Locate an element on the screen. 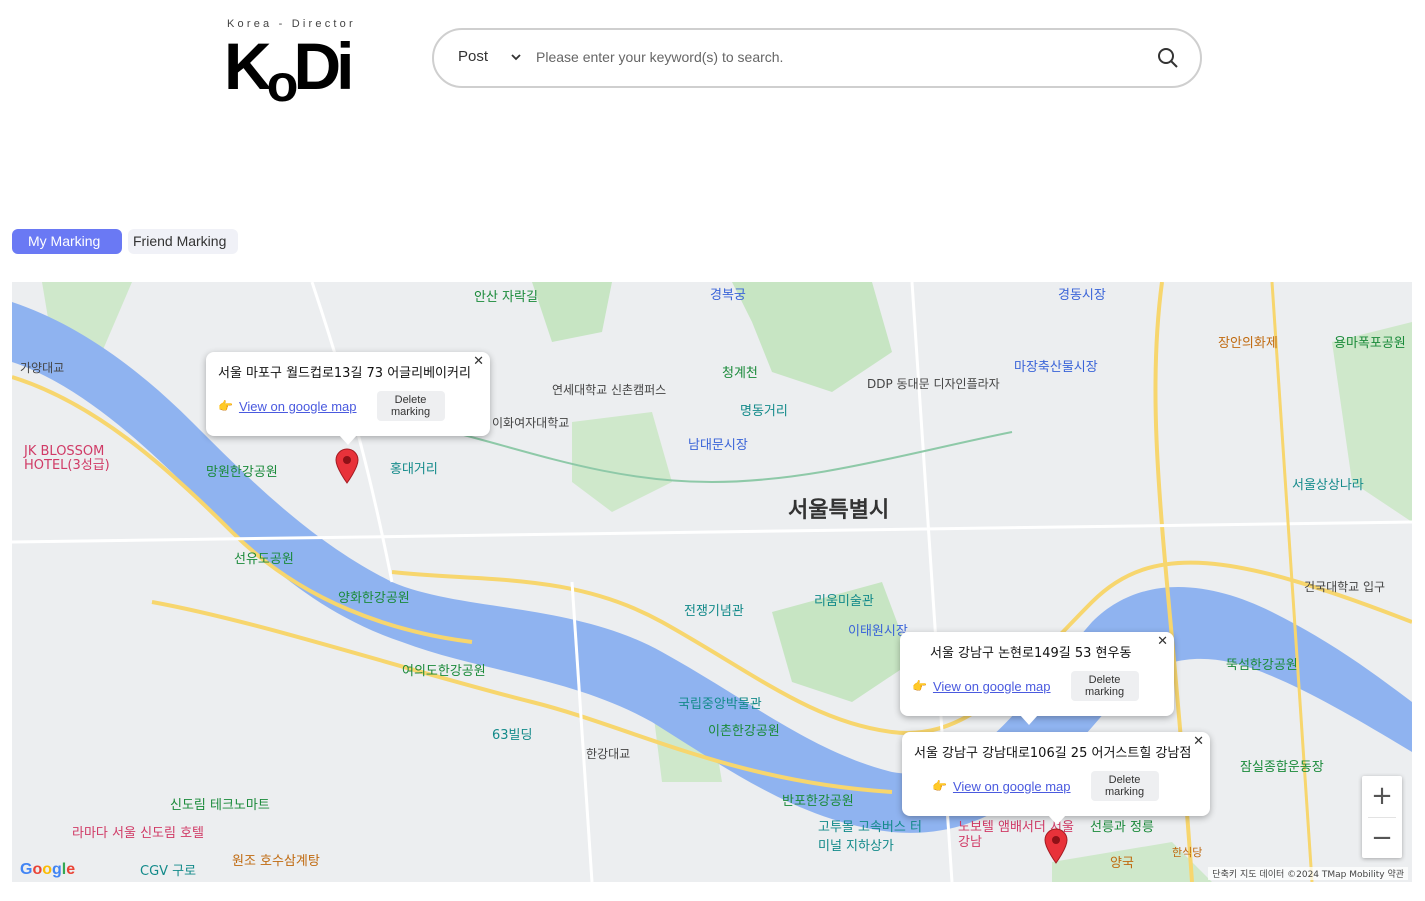 The height and width of the screenshot is (901, 1425). poi-wonjo: 원조 호수삼계탕 is located at coordinates (276, 859).